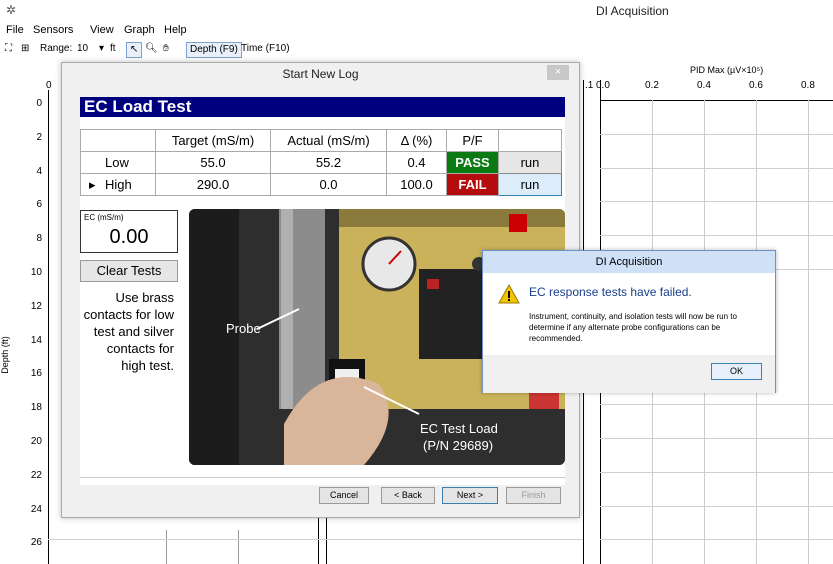 Image resolution: width=833 pixels, height=564 pixels. What do you see at coordinates (472, 162) in the screenshot?
I see `pass-badge: PASS` at bounding box center [472, 162].